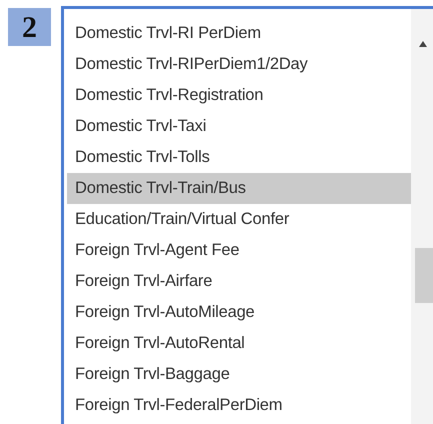 The image size is (433, 424). I want to click on step-badge: 2, so click(29, 27).